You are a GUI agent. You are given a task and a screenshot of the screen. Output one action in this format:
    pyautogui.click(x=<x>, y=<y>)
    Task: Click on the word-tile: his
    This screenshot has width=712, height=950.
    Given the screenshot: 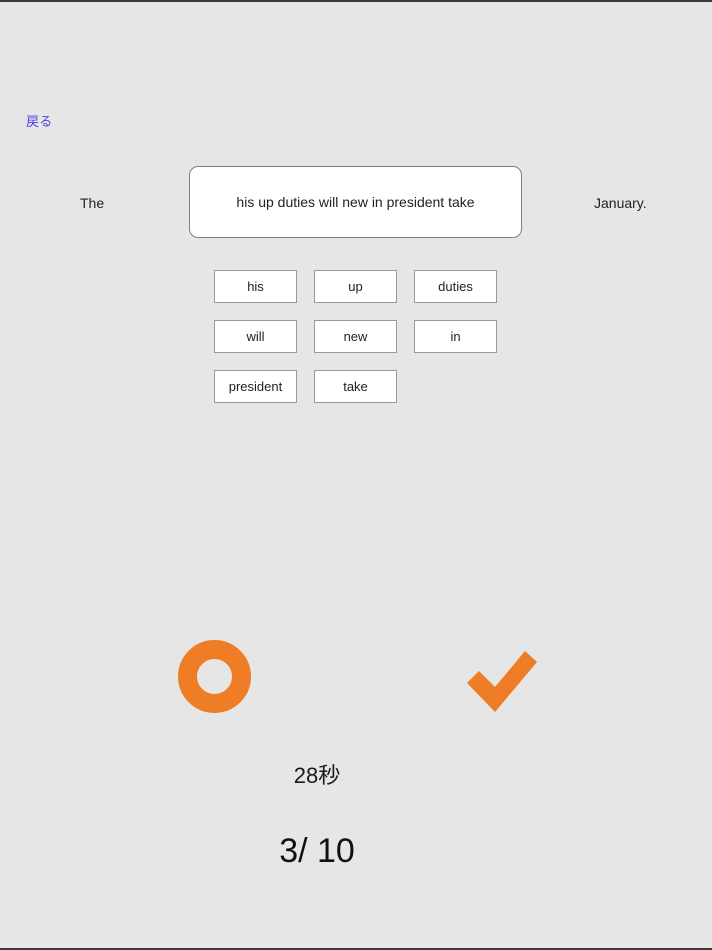 What is the action you would take?
    pyautogui.click(x=255, y=286)
    